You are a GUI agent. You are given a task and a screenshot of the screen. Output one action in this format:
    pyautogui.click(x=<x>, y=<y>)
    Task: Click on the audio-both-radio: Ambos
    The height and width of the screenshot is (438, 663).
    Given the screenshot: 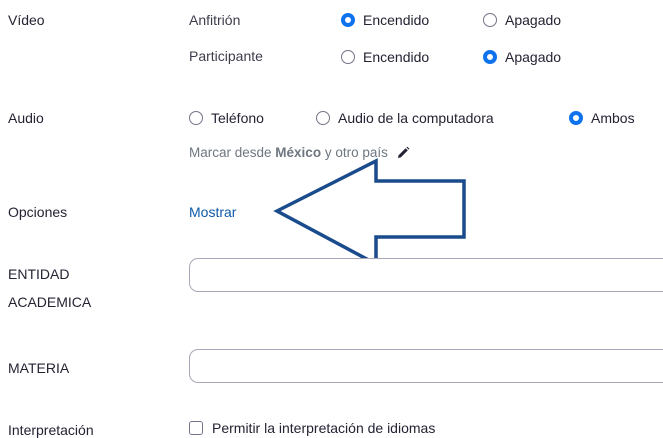 What is the action you would take?
    pyautogui.click(x=602, y=118)
    